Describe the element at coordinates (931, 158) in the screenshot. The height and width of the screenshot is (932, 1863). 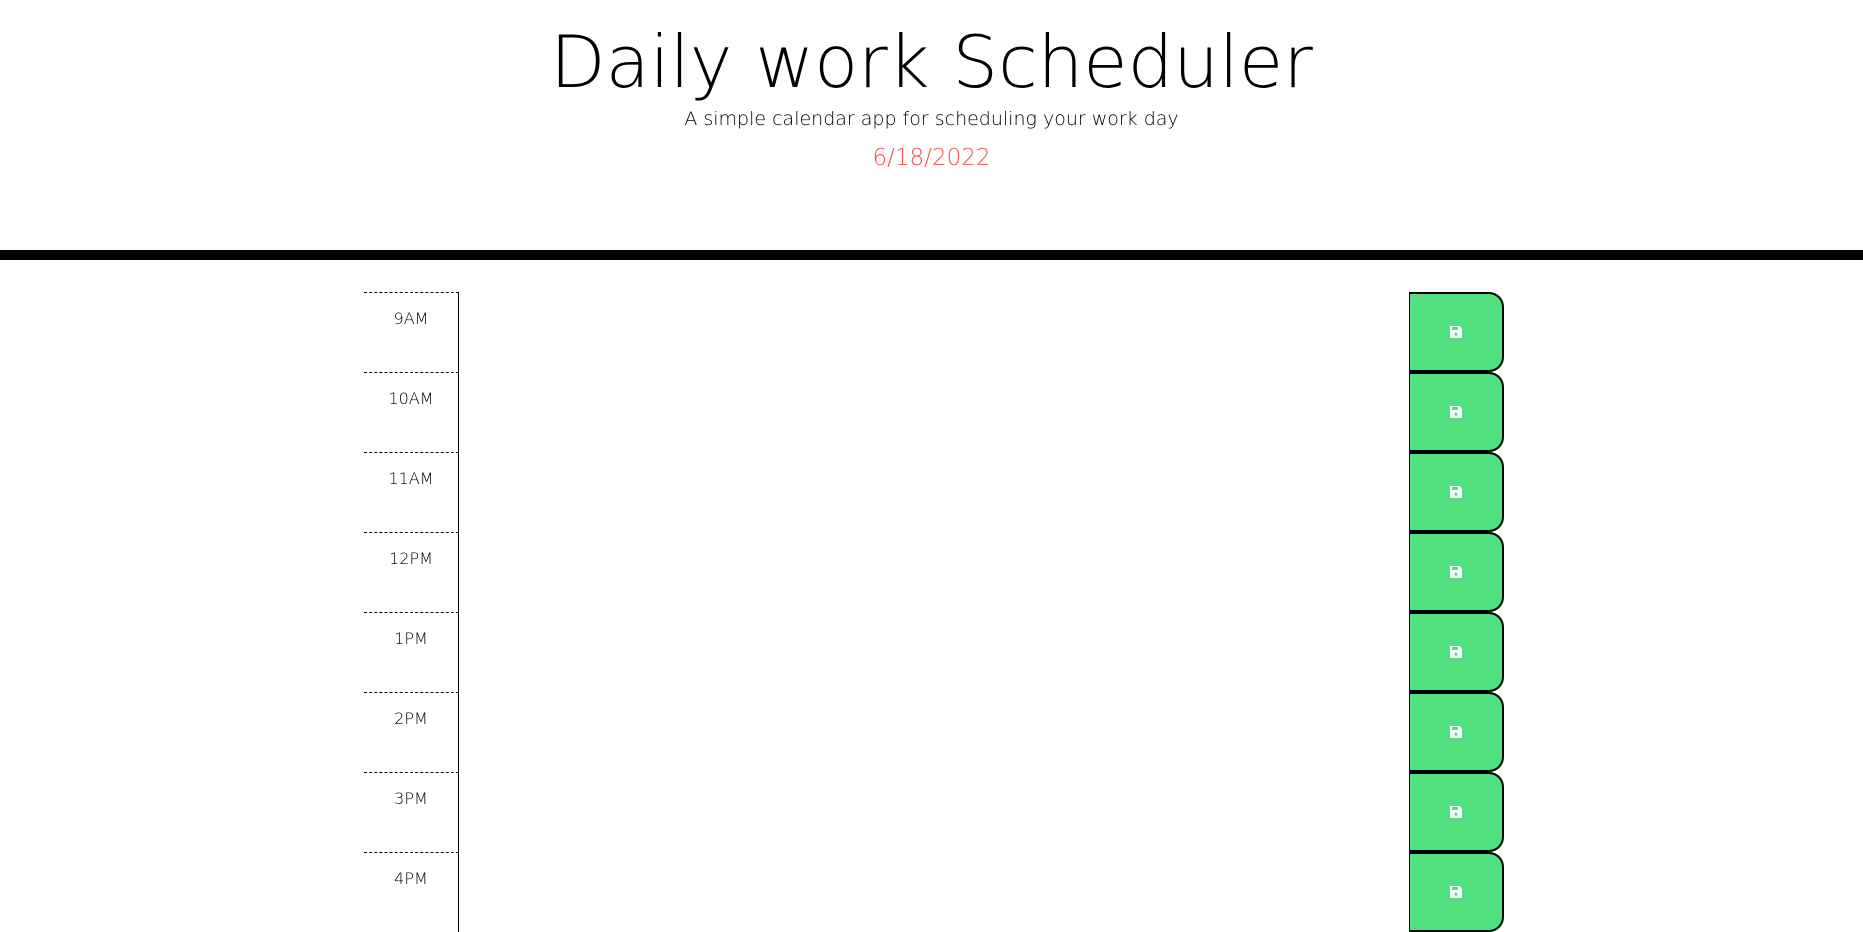
I see `current-date: 6/18/2022` at that location.